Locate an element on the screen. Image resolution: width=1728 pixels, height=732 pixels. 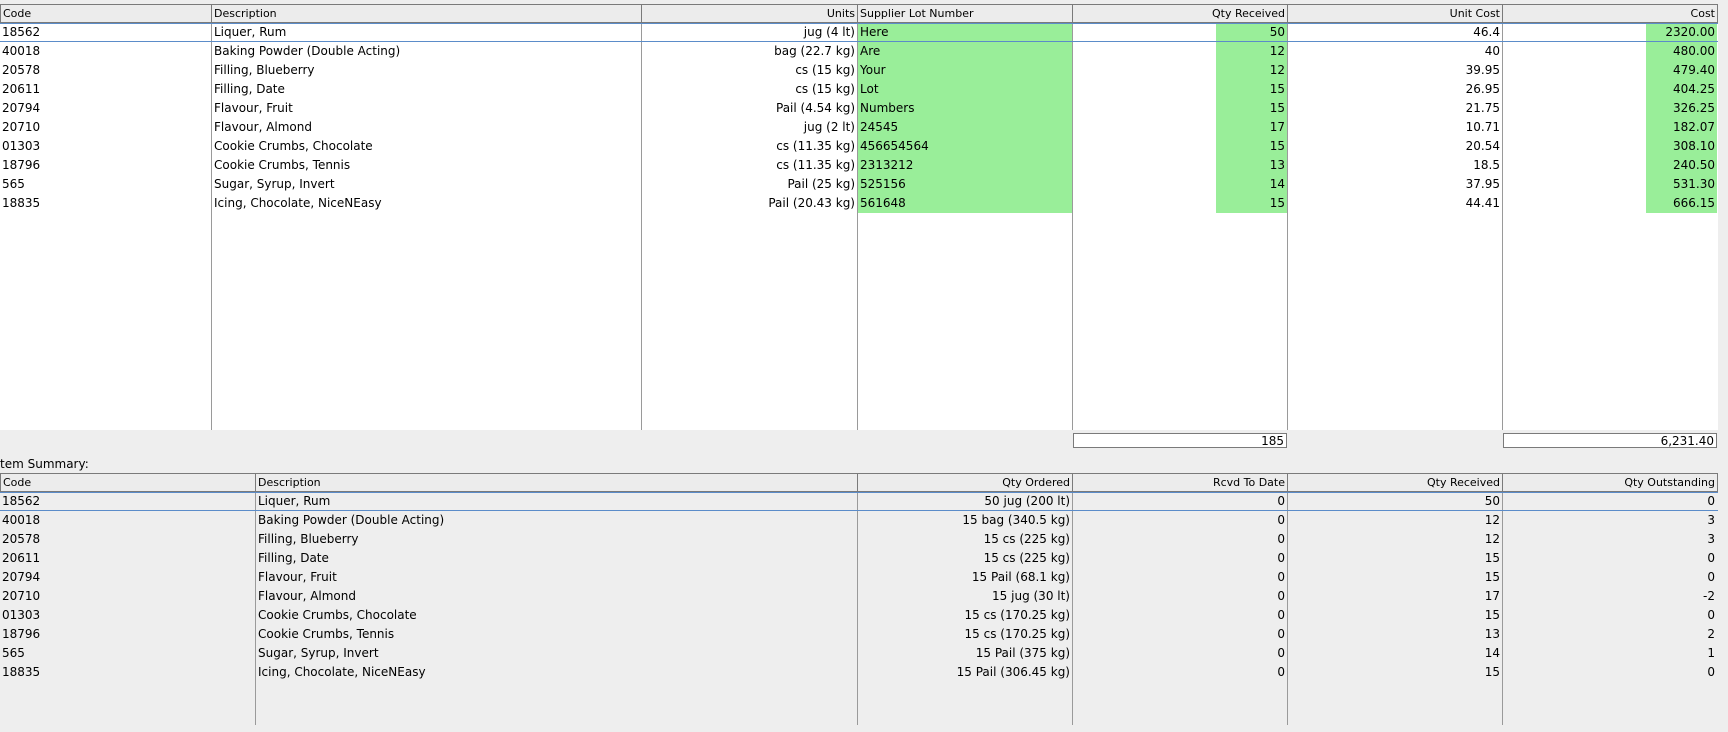
cell-code: 20794 is located at coordinates (21, 108).